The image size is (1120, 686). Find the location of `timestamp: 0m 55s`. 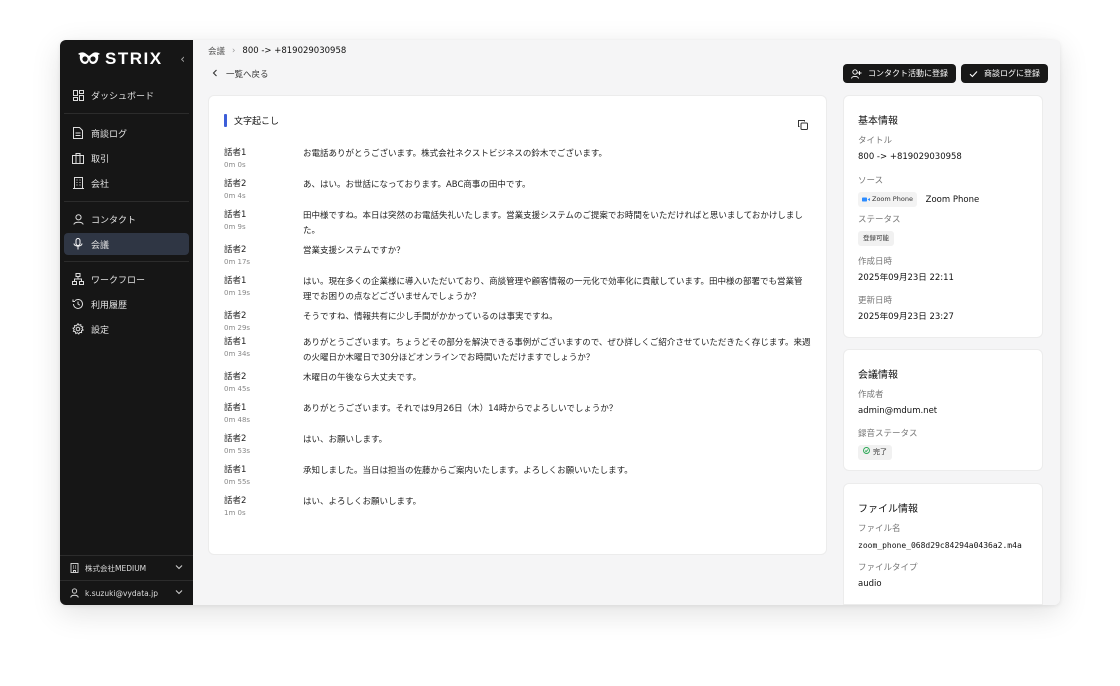

timestamp: 0m 55s is located at coordinates (237, 482).